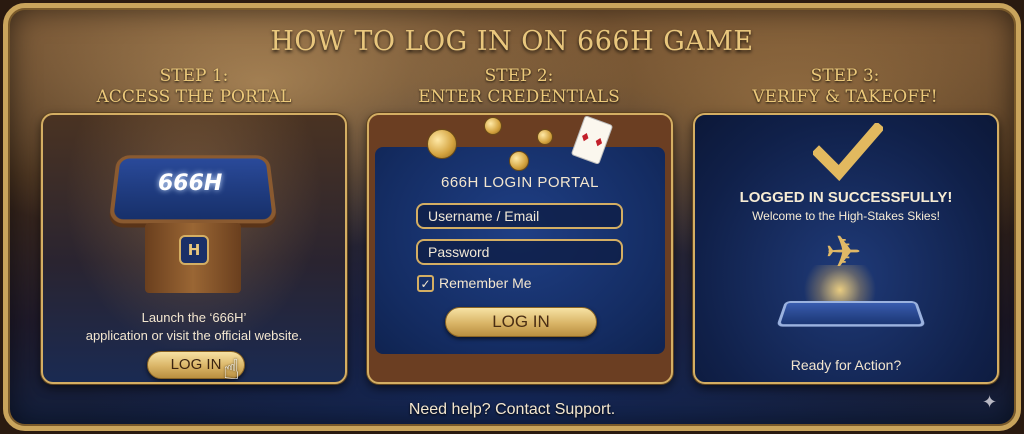  I want to click on help-link: Need help? Contact Support., so click(512, 410).